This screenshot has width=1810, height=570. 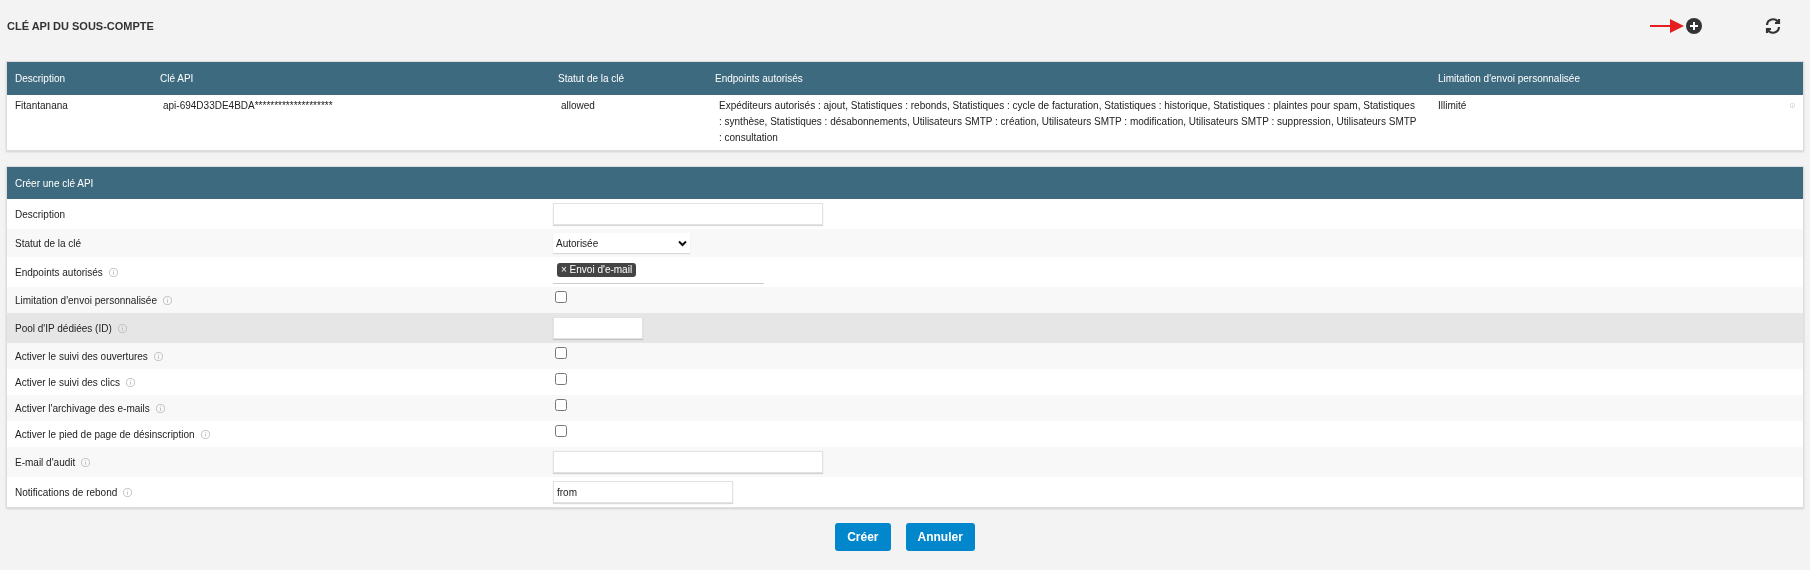 I want to click on arrow-icon, so click(x=1667, y=26).